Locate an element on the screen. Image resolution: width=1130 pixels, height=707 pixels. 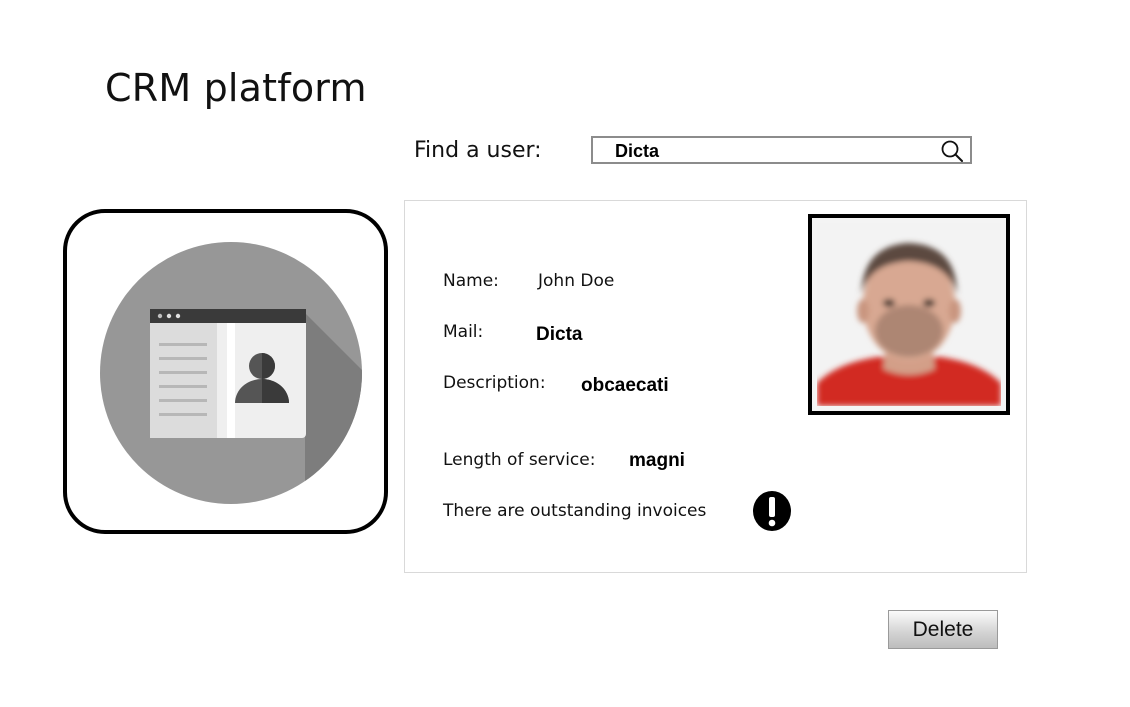
find-user-label: Find a user: is located at coordinates (478, 150).